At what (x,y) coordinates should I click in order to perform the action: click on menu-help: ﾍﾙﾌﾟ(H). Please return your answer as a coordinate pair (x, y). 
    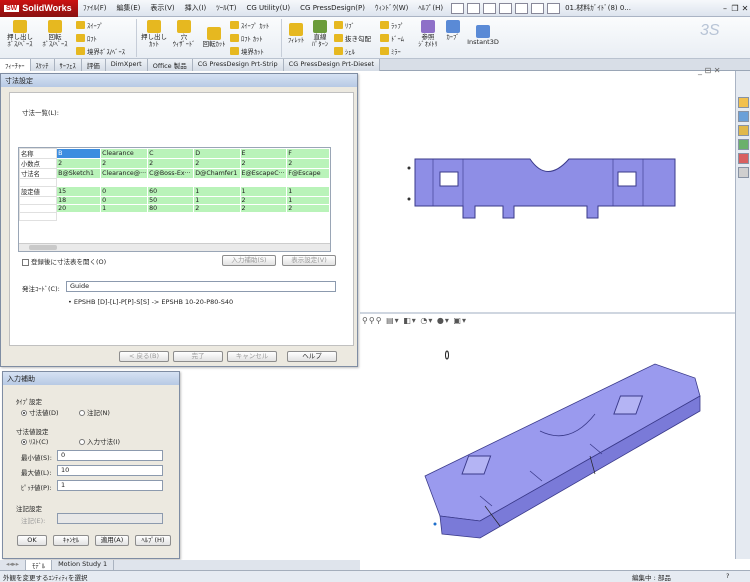
    Looking at the image, I should click on (430, 8).